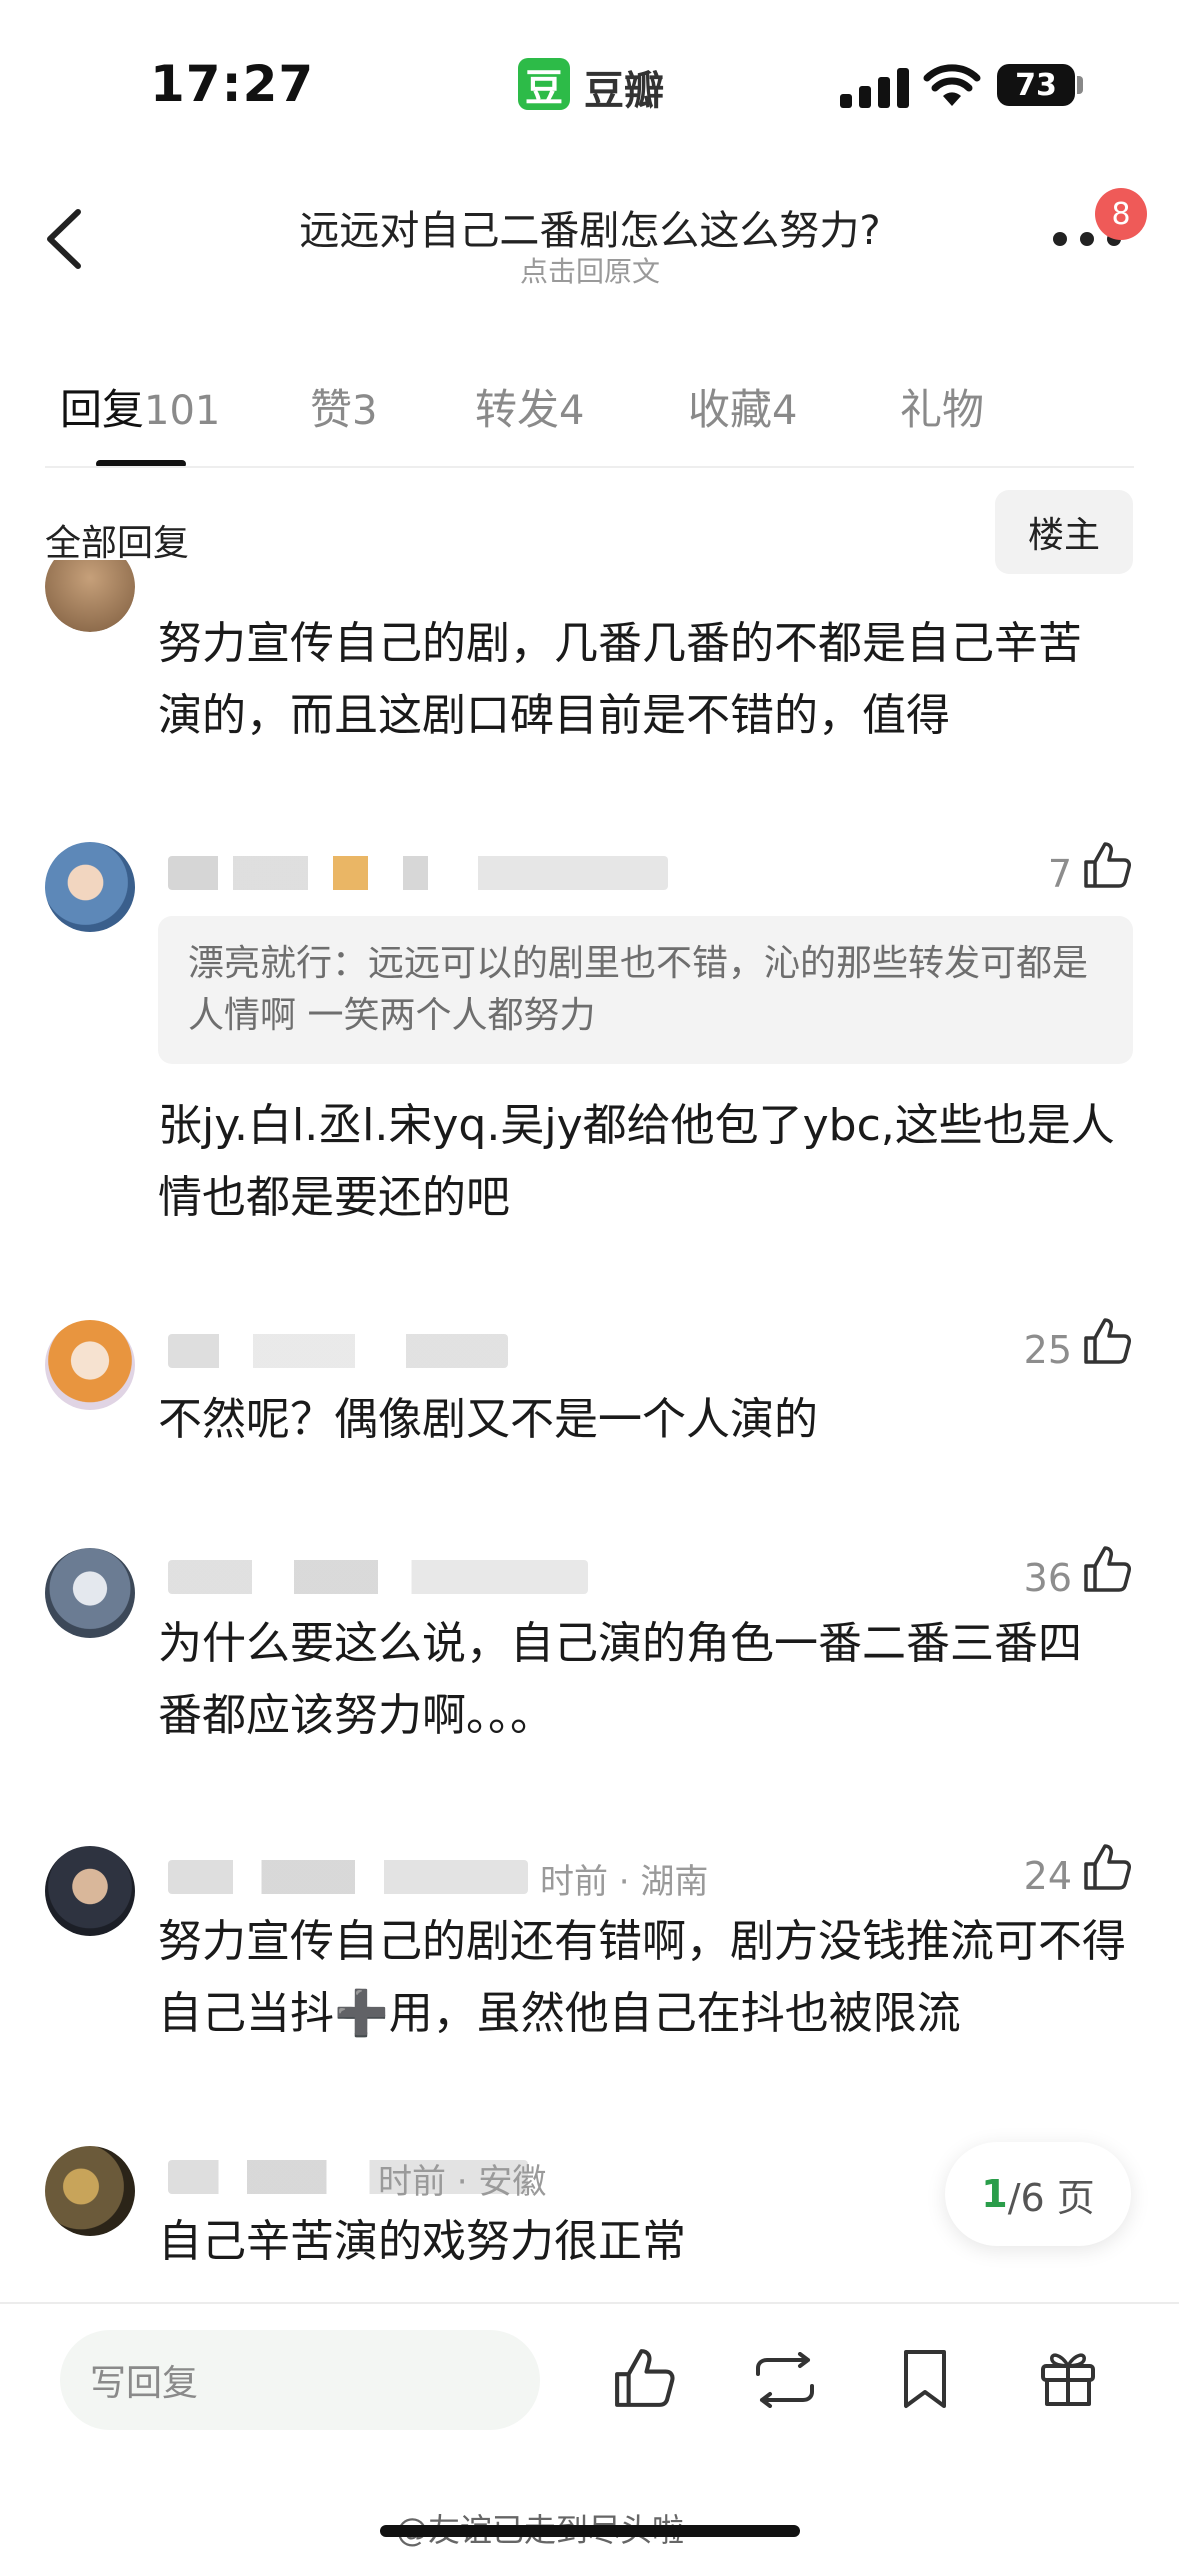  What do you see at coordinates (182, 411) in the screenshot?
I see `tab-count: 101` at bounding box center [182, 411].